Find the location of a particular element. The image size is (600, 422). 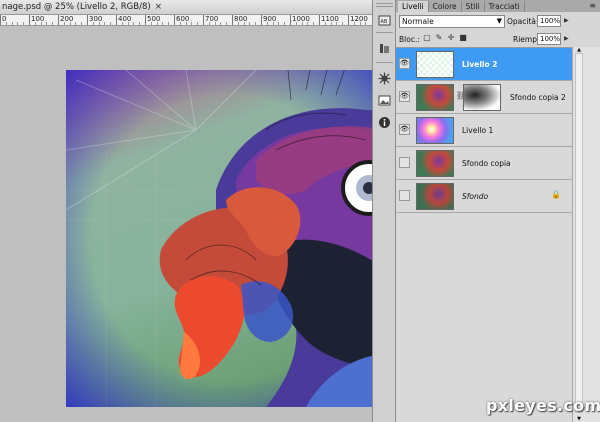

history-icon: AB is located at coordinates (384, 20).